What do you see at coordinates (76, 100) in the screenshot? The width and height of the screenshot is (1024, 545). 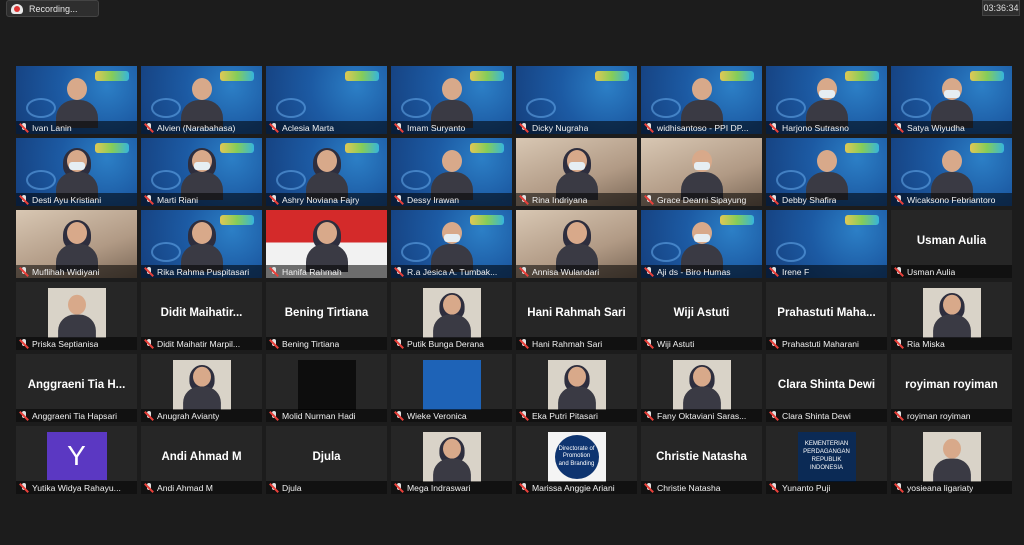 I see `participant-tile: Ivan Lanin` at bounding box center [76, 100].